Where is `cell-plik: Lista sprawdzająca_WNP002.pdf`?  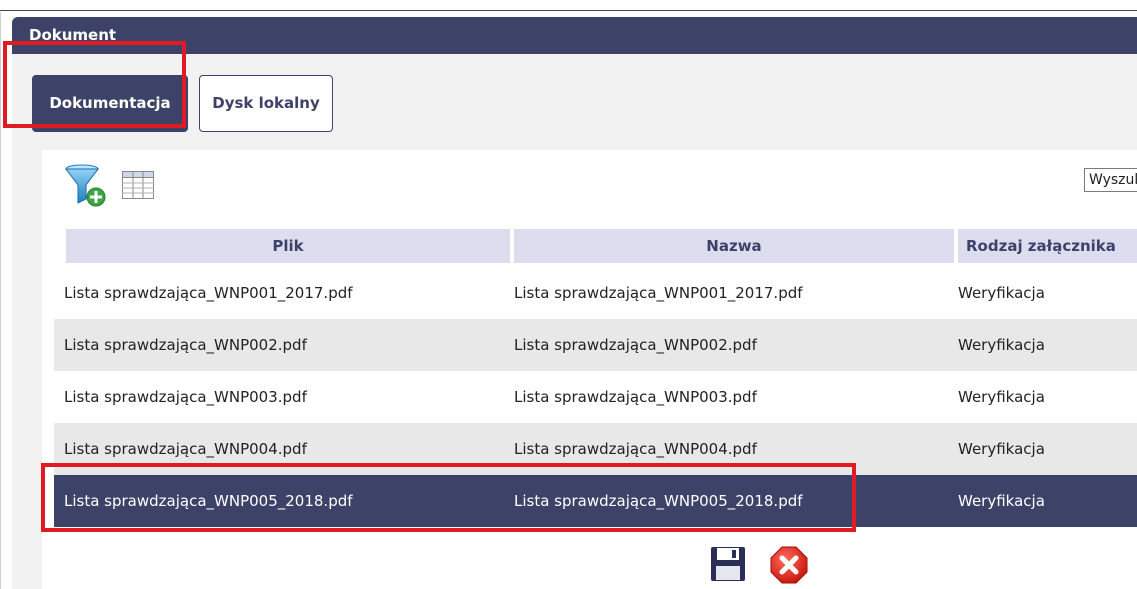
cell-plik: Lista sprawdzająca_WNP002.pdf is located at coordinates (185, 345).